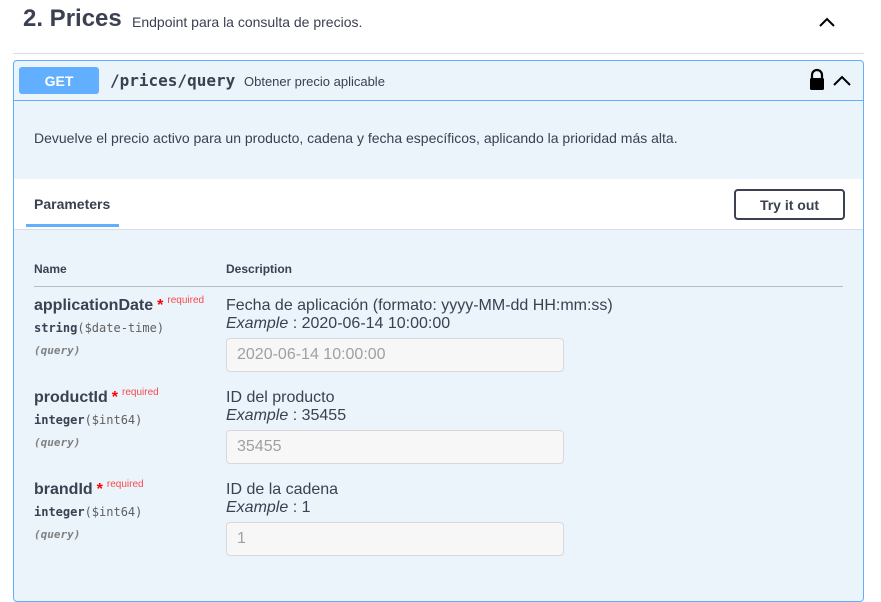  What do you see at coordinates (319, 415) in the screenshot?
I see `example-value: : 35455` at bounding box center [319, 415].